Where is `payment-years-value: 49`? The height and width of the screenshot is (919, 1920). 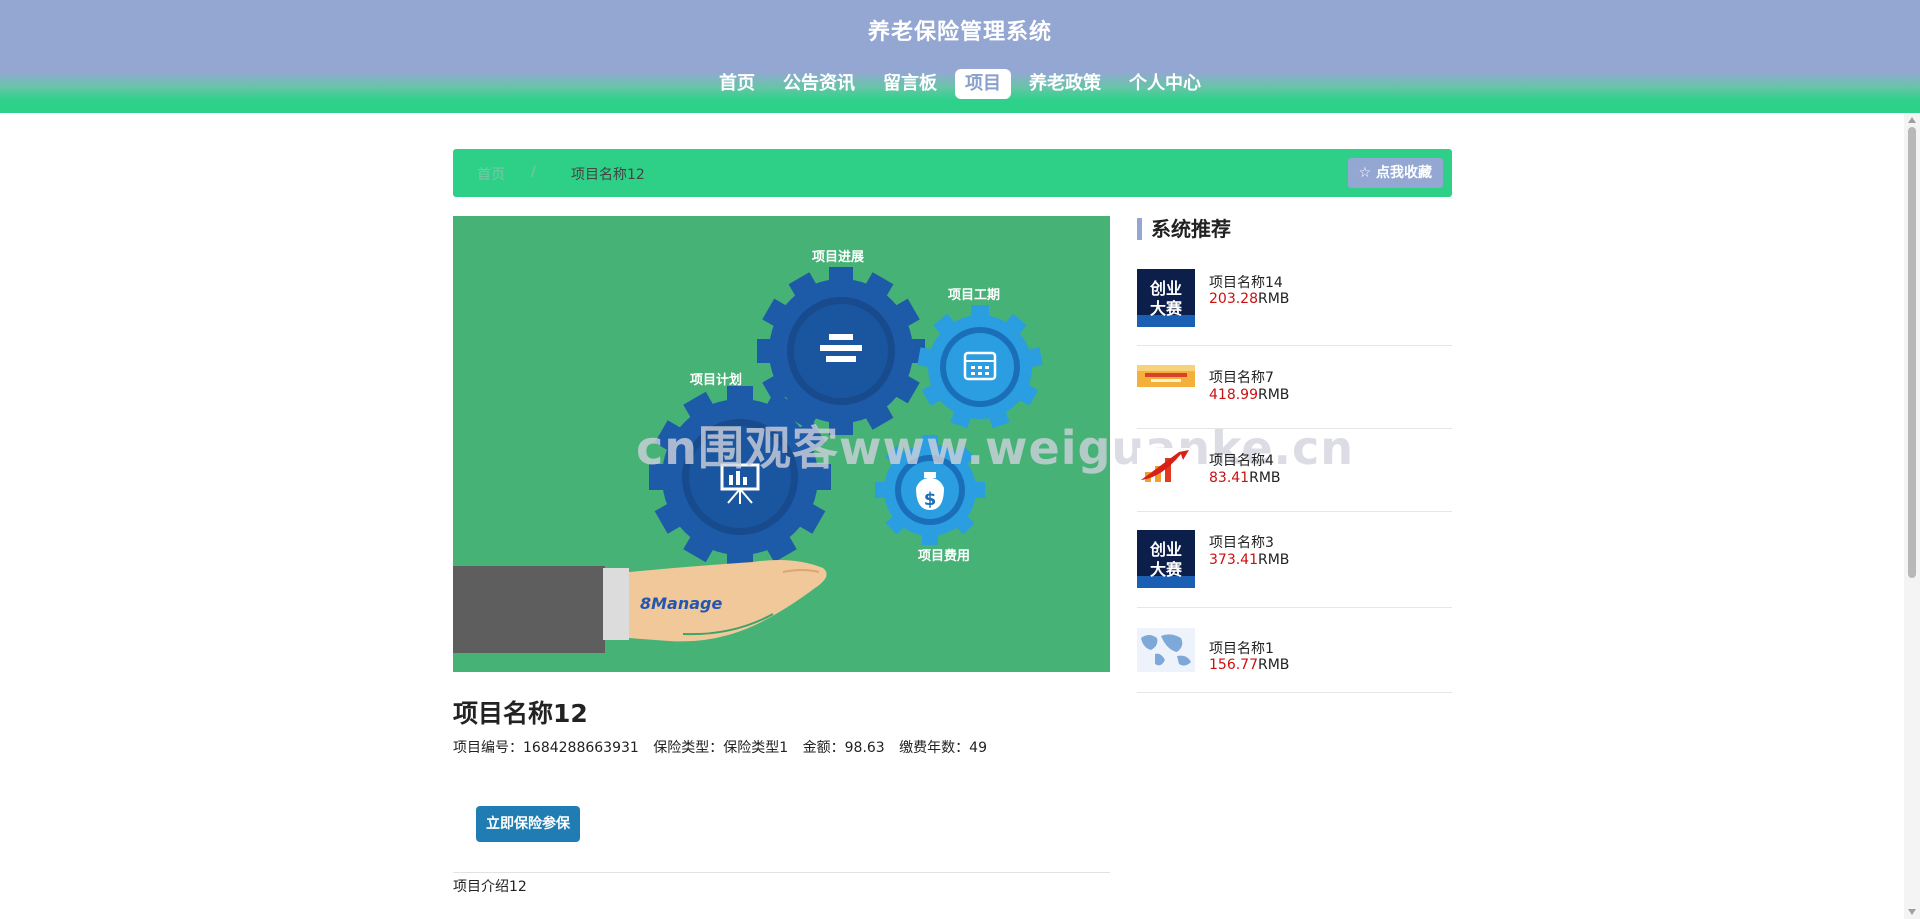 payment-years-value: 49 is located at coordinates (978, 748).